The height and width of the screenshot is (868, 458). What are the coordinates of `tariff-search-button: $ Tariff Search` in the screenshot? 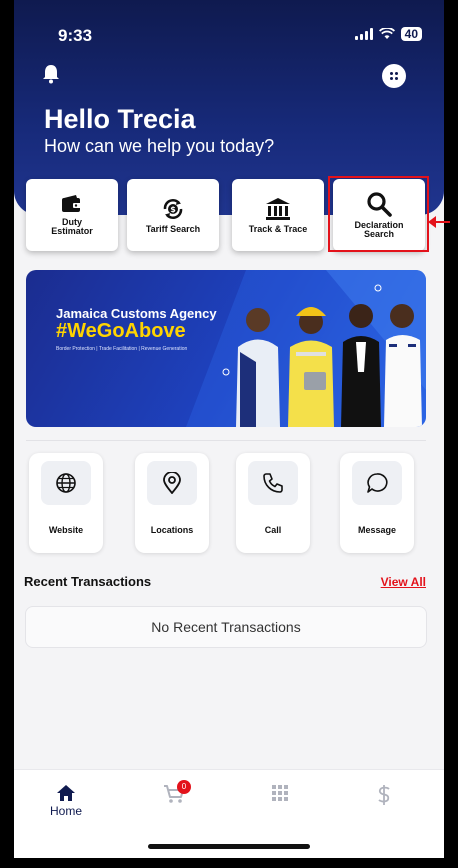 It's located at (173, 215).